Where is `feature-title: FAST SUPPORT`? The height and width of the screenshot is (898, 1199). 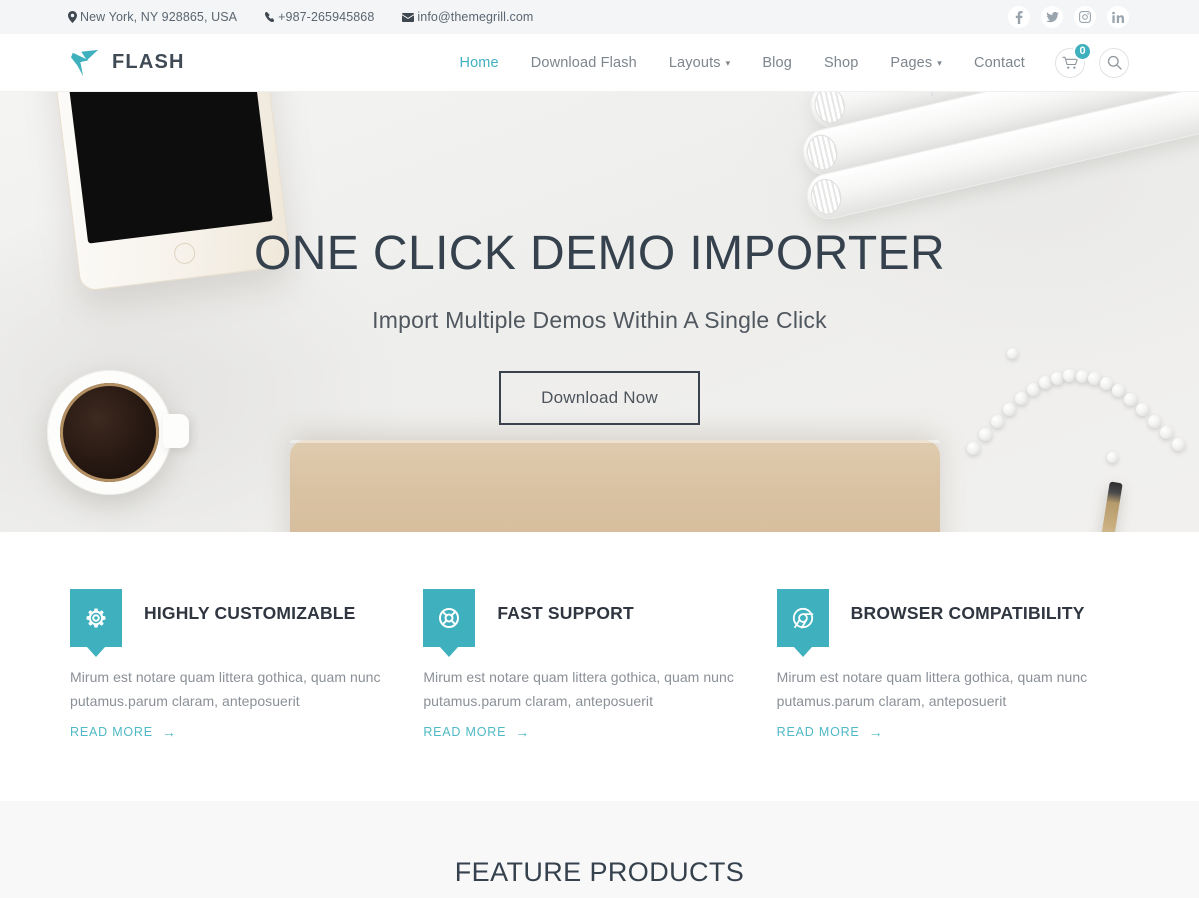 feature-title: FAST SUPPORT is located at coordinates (565, 613).